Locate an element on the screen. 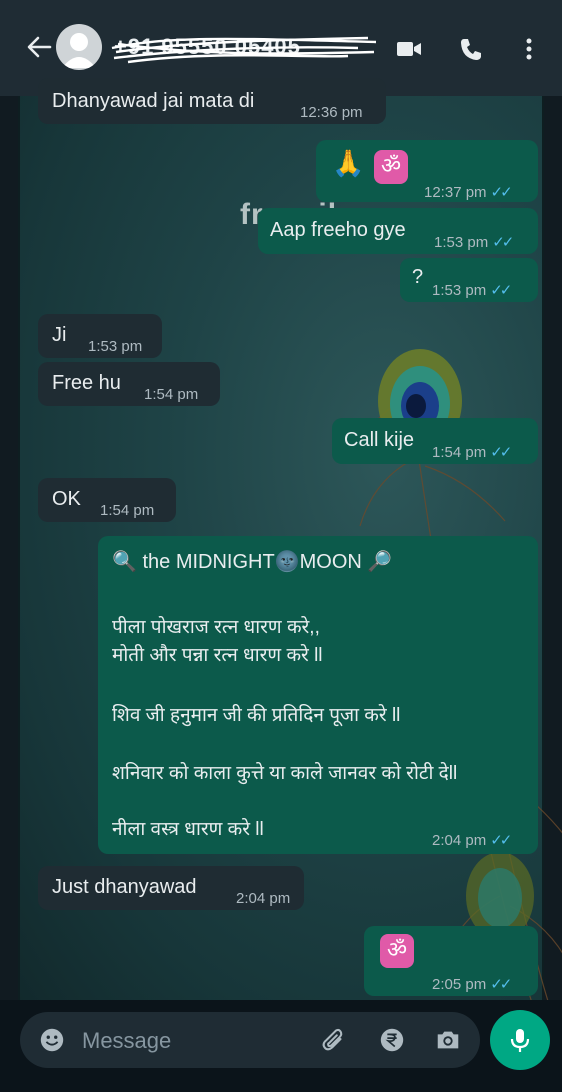 This screenshot has width=562, height=1092. message-line: 🔍 the MIDNIGHT🌚MOON 🔎 is located at coordinates (252, 562).